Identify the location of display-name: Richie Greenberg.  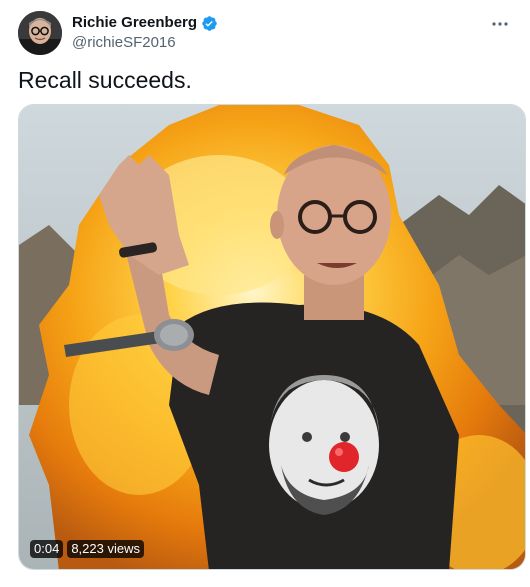
(134, 23).